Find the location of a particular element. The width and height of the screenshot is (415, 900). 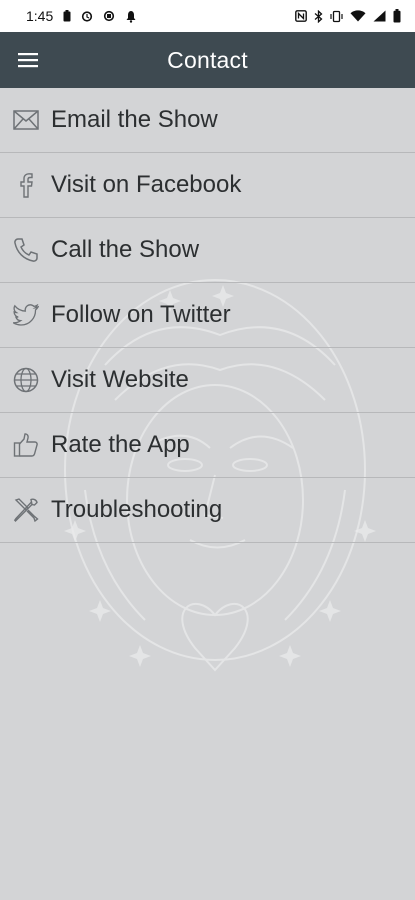

call-the-show-item: Call the Show is located at coordinates (207, 250).